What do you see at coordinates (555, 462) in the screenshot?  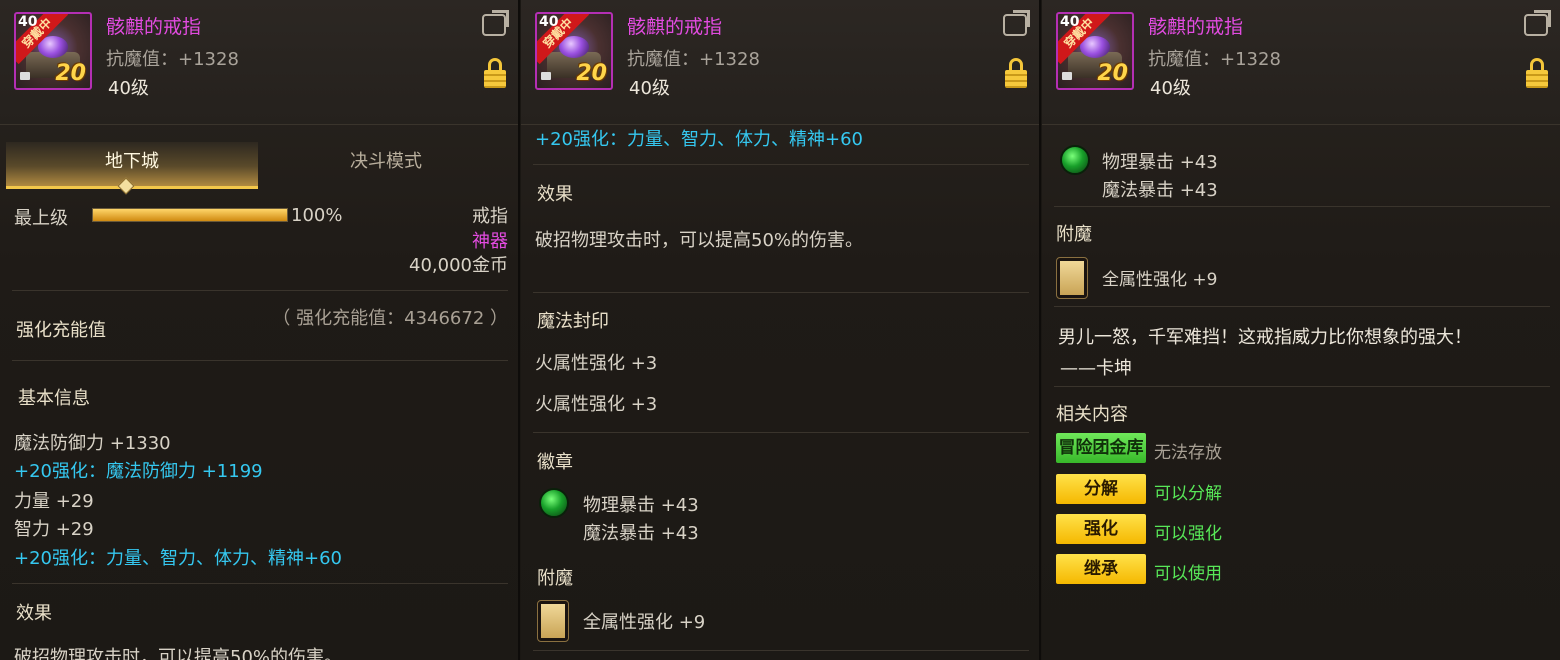 I see `emblem-title: 徽章` at bounding box center [555, 462].